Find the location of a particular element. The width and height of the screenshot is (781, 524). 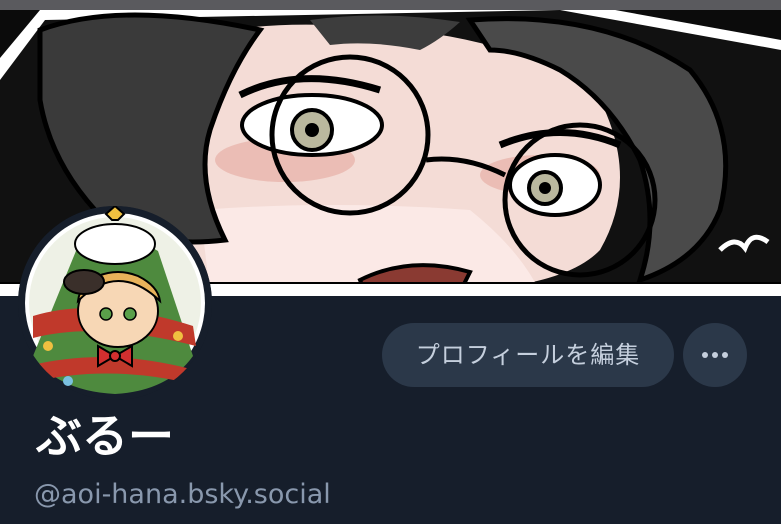

edit-profile-button: プロフィールを編集 is located at coordinates (528, 355).